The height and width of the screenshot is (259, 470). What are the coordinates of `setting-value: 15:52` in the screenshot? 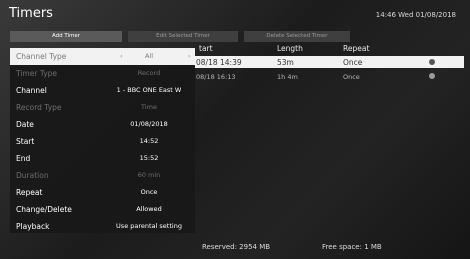 It's located at (149, 158).